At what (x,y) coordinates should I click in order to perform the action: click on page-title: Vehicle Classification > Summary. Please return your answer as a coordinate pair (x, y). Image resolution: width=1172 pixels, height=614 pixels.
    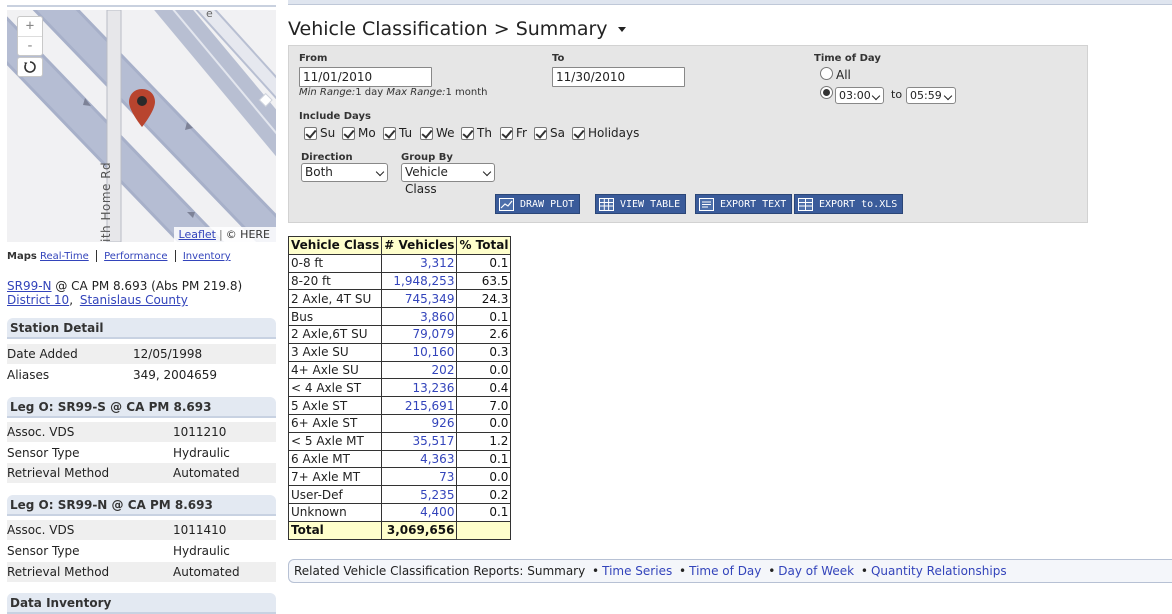
    Looking at the image, I should click on (457, 29).